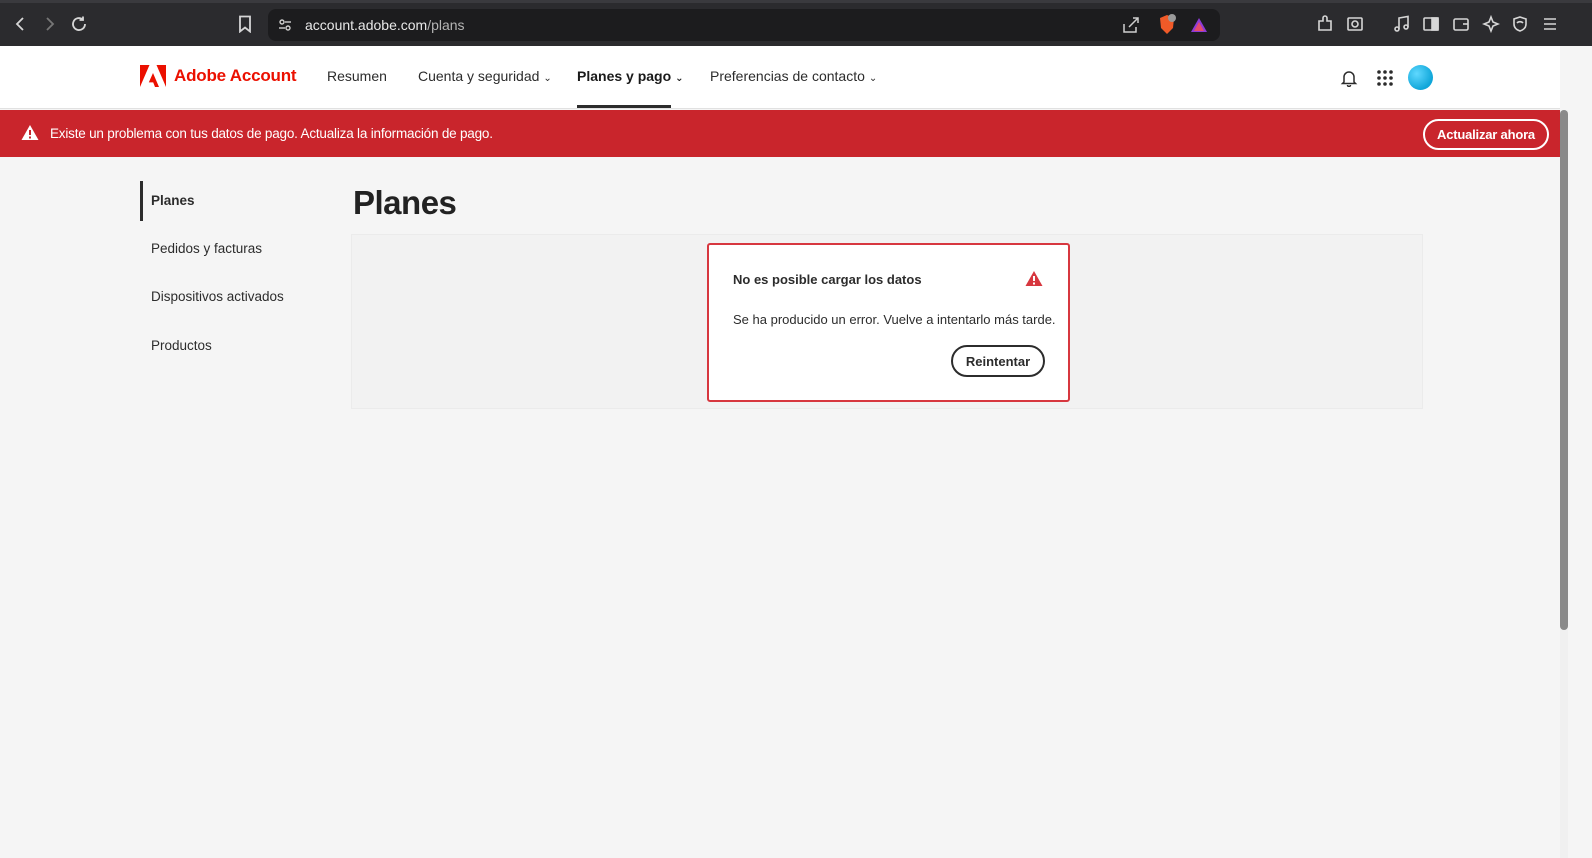  What do you see at coordinates (357, 76) in the screenshot?
I see `nav-resumen: Resumen` at bounding box center [357, 76].